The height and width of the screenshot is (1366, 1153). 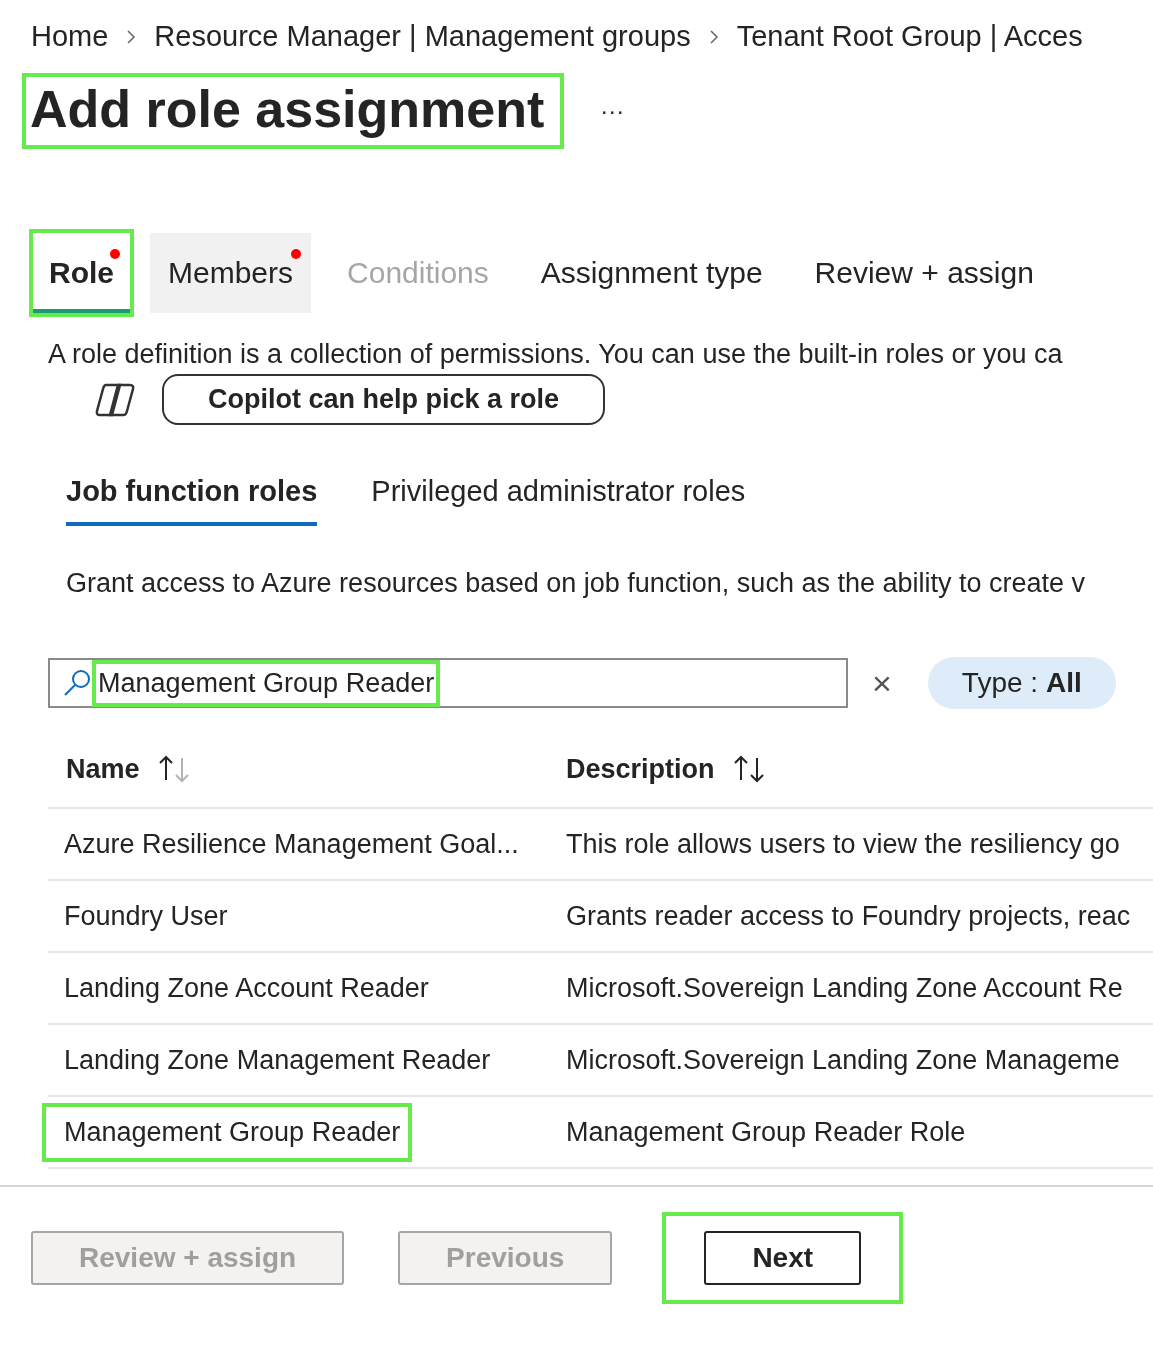 What do you see at coordinates (246, 988) in the screenshot?
I see `role-name-cell-text: Landing Zone Account Reader` at bounding box center [246, 988].